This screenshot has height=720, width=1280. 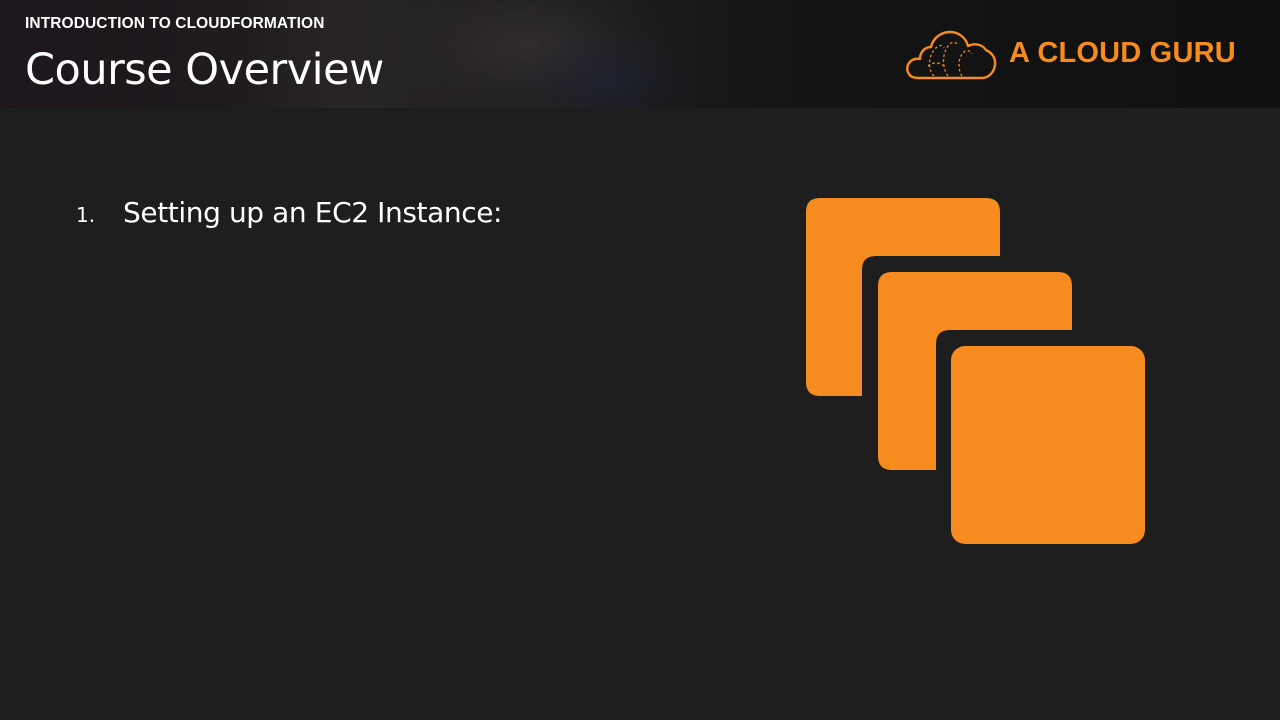 I want to click on list-item-text: Setting up an EC2 Instance:, so click(x=313, y=212).